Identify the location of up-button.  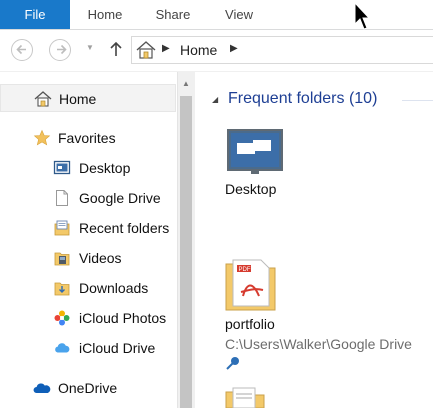
(116, 51).